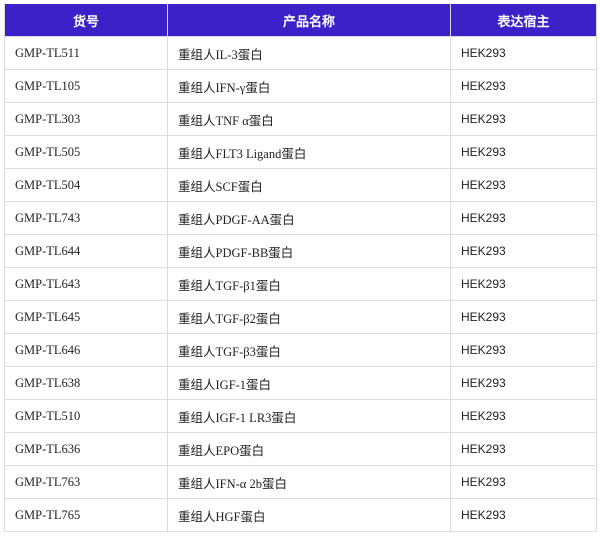 Image resolution: width=600 pixels, height=538 pixels. What do you see at coordinates (309, 251) in the screenshot?
I see `product-name-cell: 重组人PDGF-BB蛋白` at bounding box center [309, 251].